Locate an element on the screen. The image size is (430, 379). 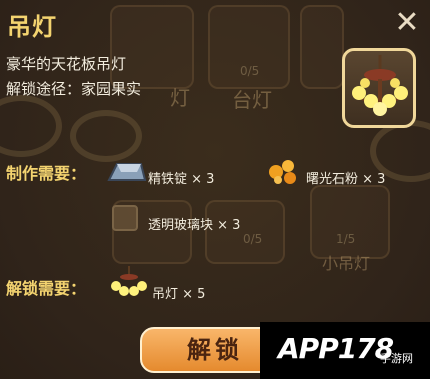
material-name: 精铁锭 × 3 is located at coordinates (181, 179).